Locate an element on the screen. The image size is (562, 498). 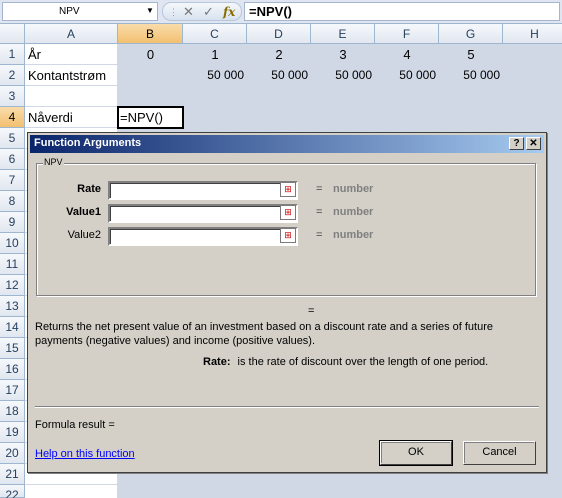
cell-c2: 50 000 is located at coordinates (215, 75).